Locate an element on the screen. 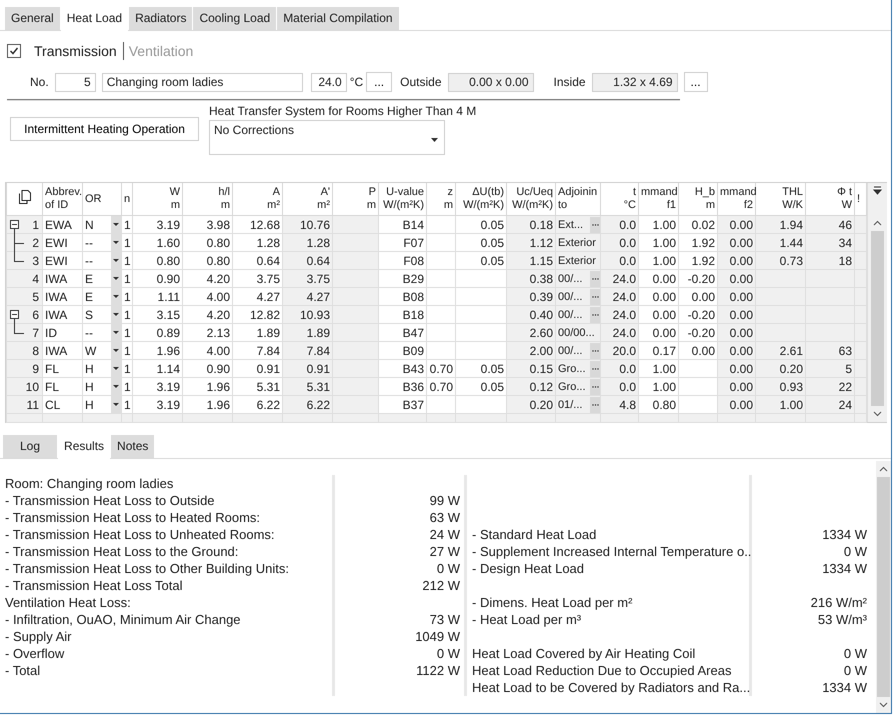  factor-cell: 0.80 is located at coordinates (658, 405).